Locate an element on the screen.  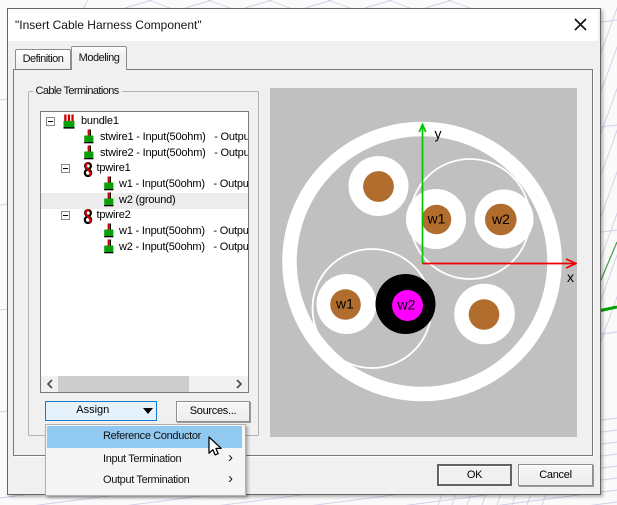
svg-text: y is located at coordinates (438, 134).